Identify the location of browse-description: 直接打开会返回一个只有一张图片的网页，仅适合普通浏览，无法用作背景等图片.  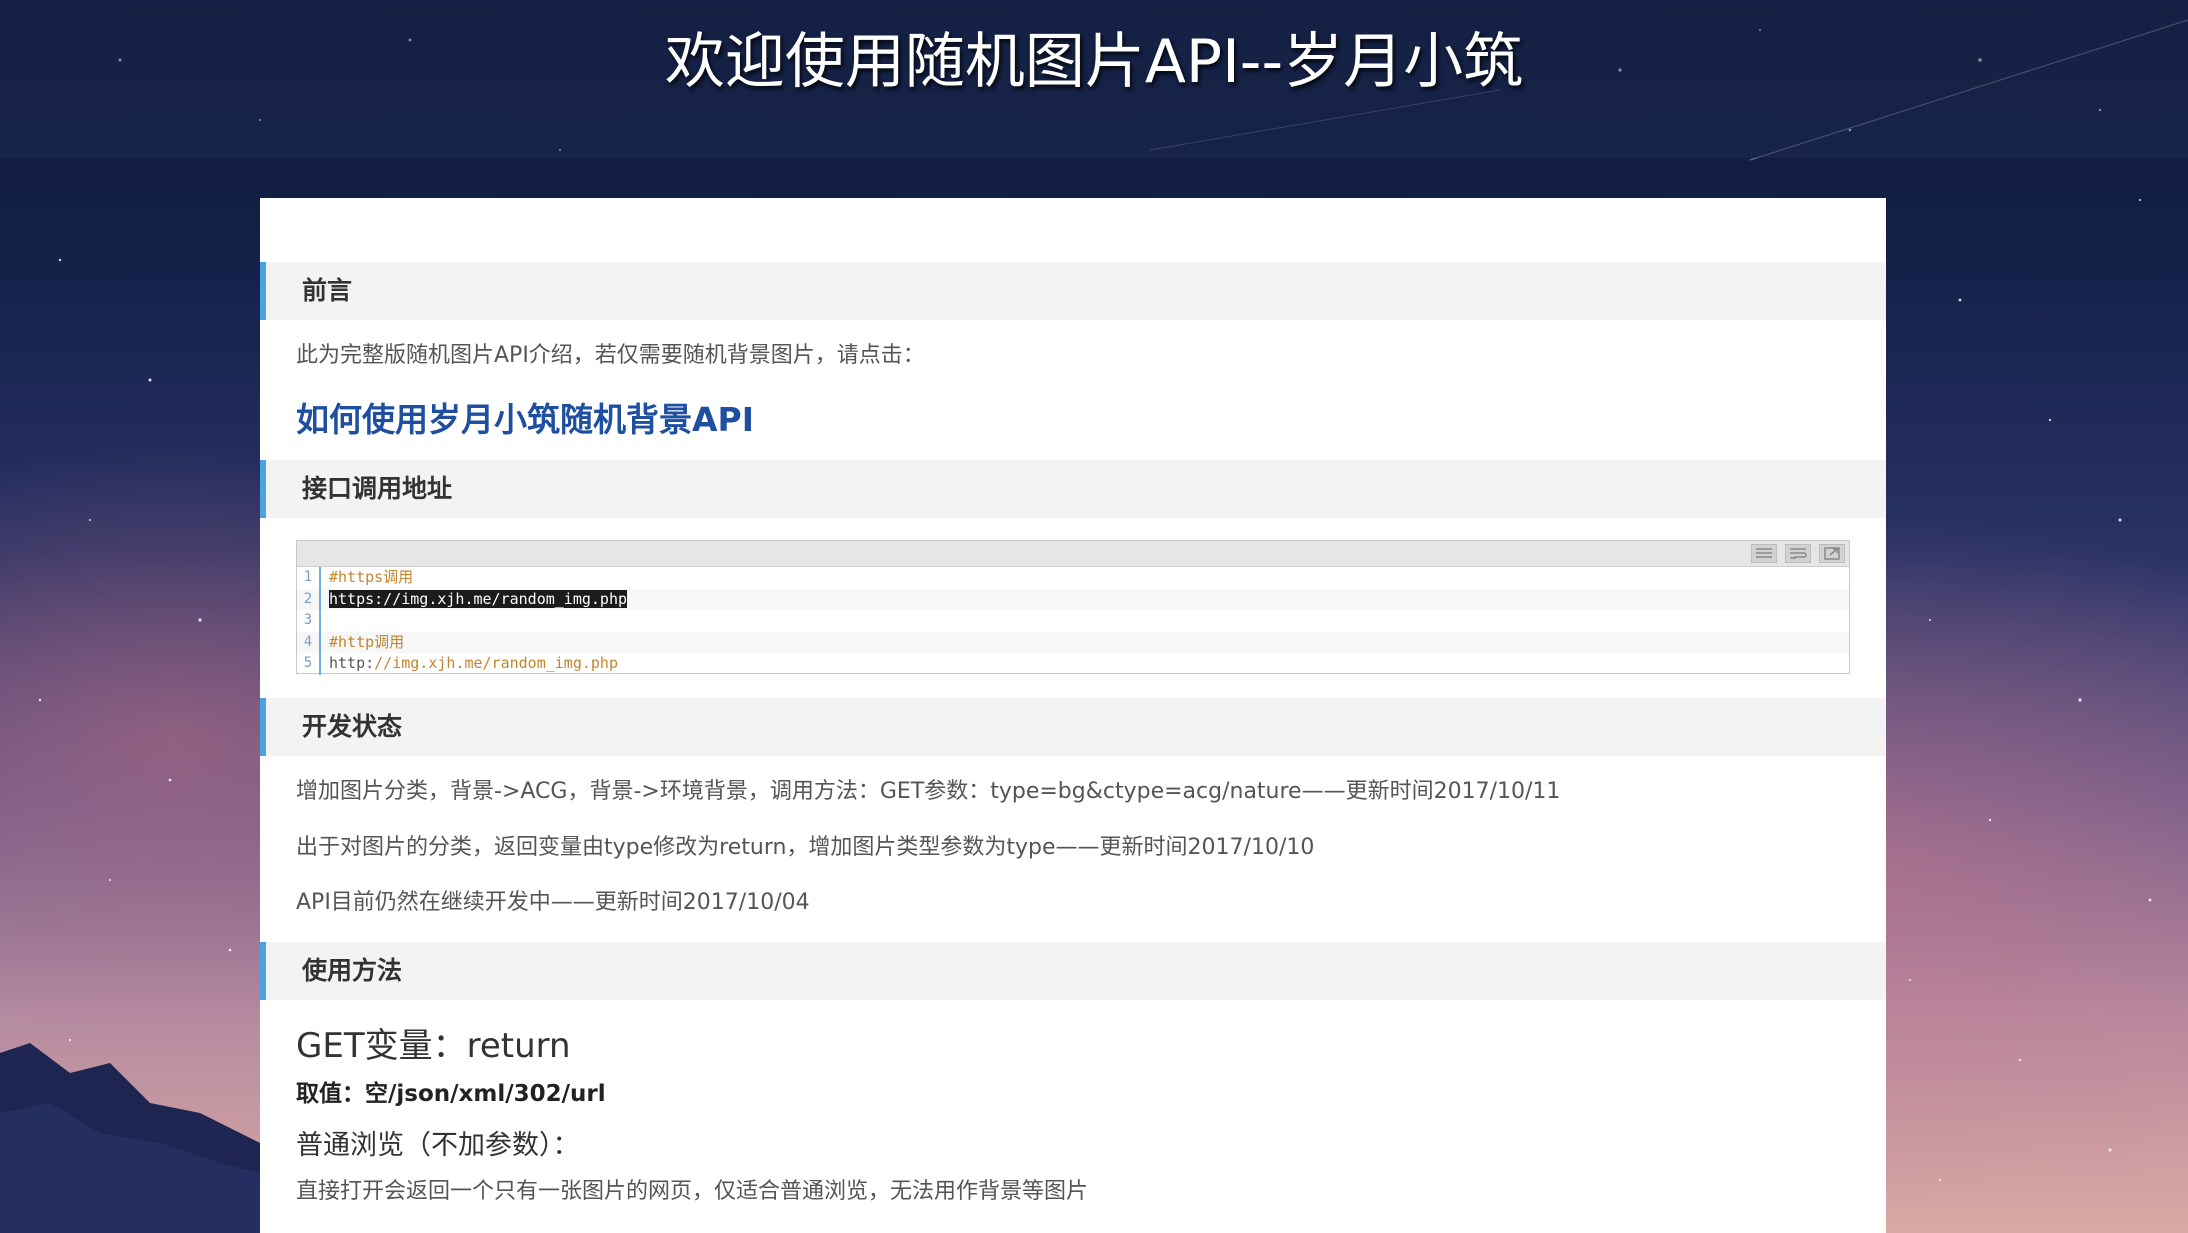
(692, 1191).